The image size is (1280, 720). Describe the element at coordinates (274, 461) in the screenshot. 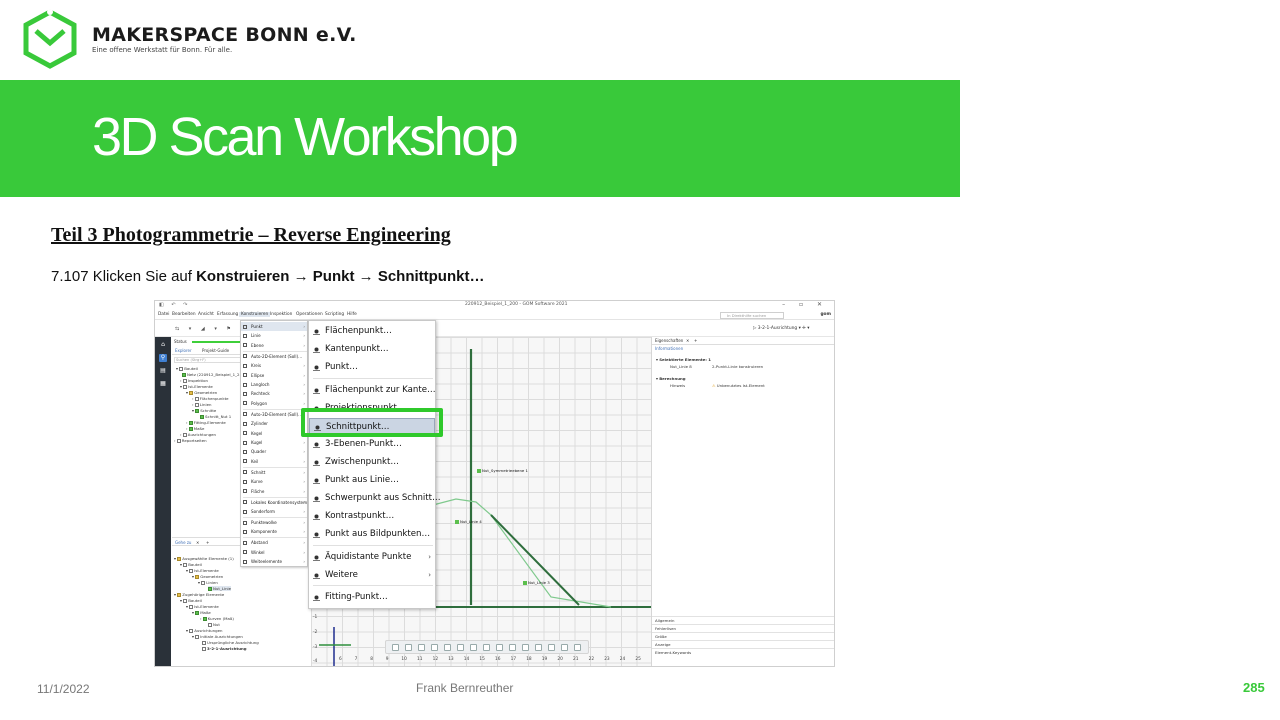

I see `konstruieren-menu-item: Keil ›` at that location.